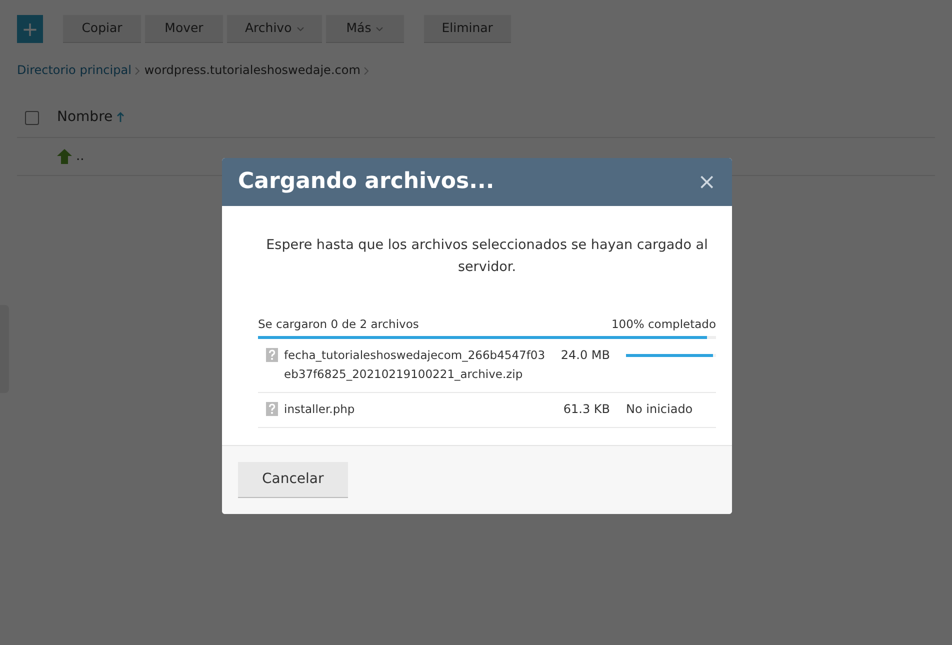  I want to click on file-name: fecha_tutorialeshoswedajecom_266b4547f03eb37f6825_20210219100221_archive.zip, so click(415, 365).